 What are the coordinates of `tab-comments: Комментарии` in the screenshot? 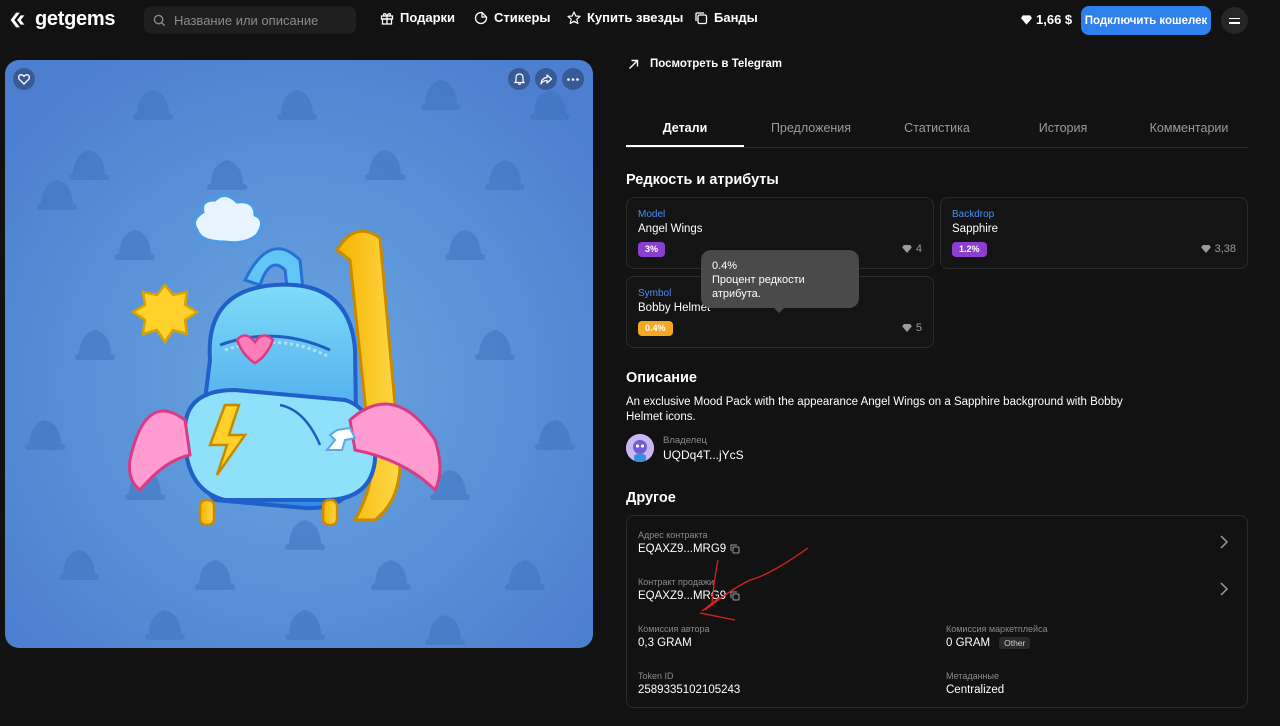 It's located at (1189, 128).